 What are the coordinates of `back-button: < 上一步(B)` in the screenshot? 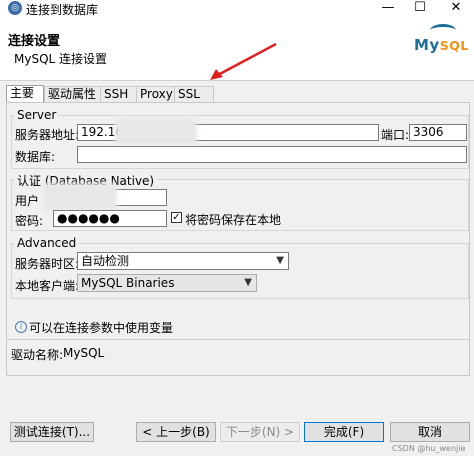 It's located at (176, 432).